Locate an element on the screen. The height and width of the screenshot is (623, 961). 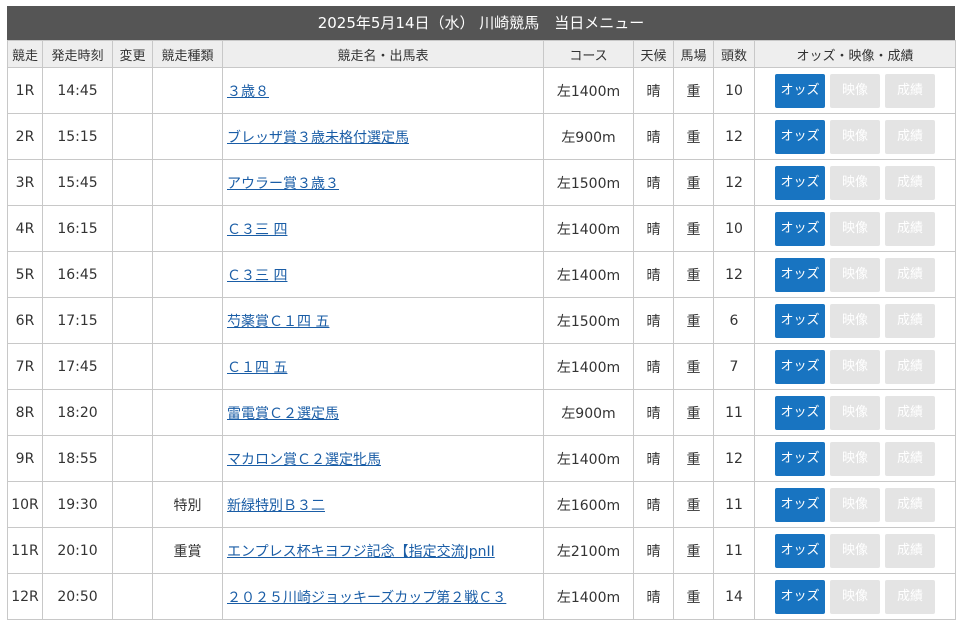
head-count: 6 is located at coordinates (734, 320).